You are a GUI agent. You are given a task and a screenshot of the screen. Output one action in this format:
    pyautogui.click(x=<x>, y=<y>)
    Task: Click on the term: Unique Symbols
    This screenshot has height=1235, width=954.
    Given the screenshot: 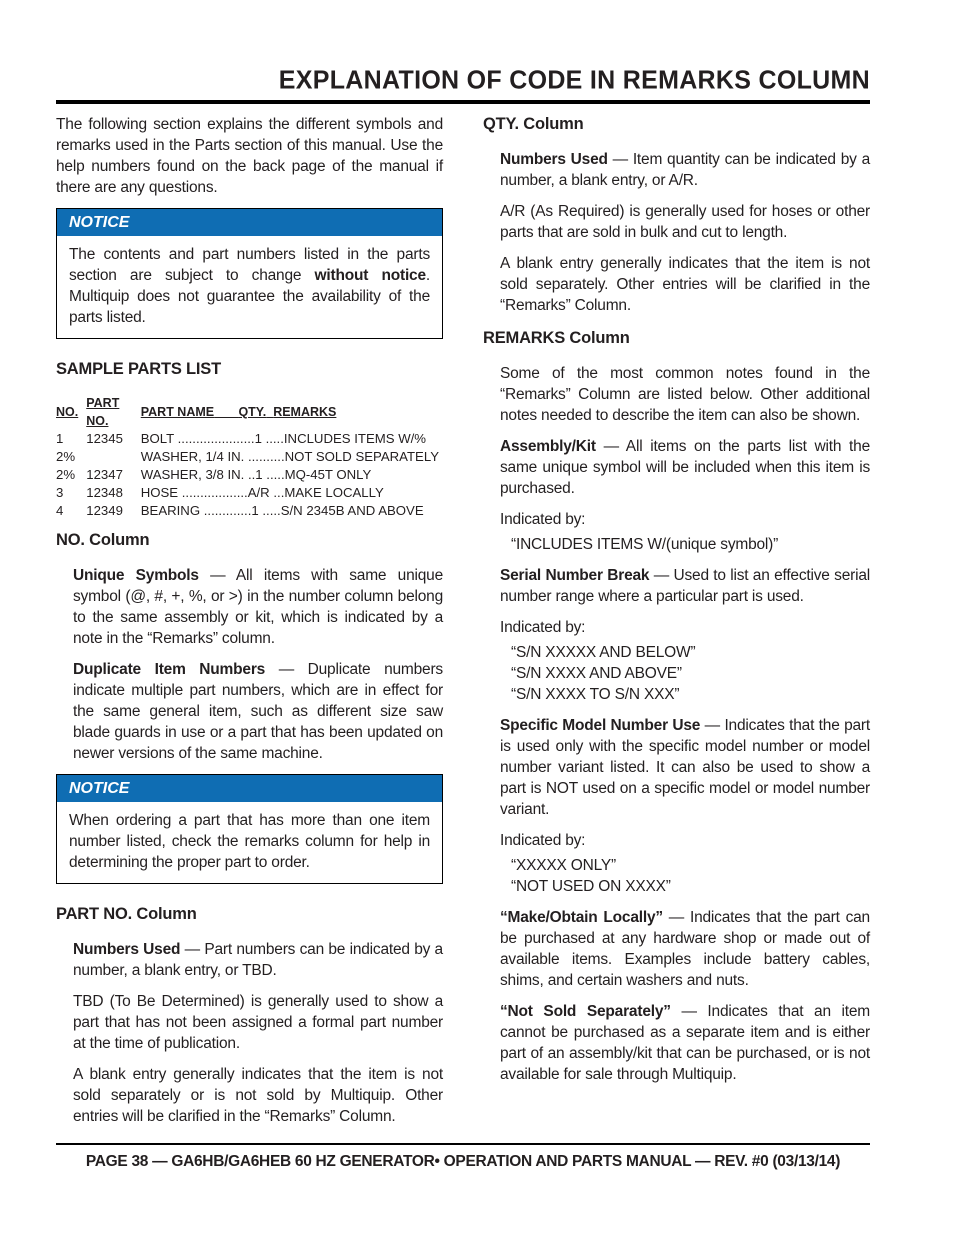 What is the action you would take?
    pyautogui.click(x=136, y=575)
    